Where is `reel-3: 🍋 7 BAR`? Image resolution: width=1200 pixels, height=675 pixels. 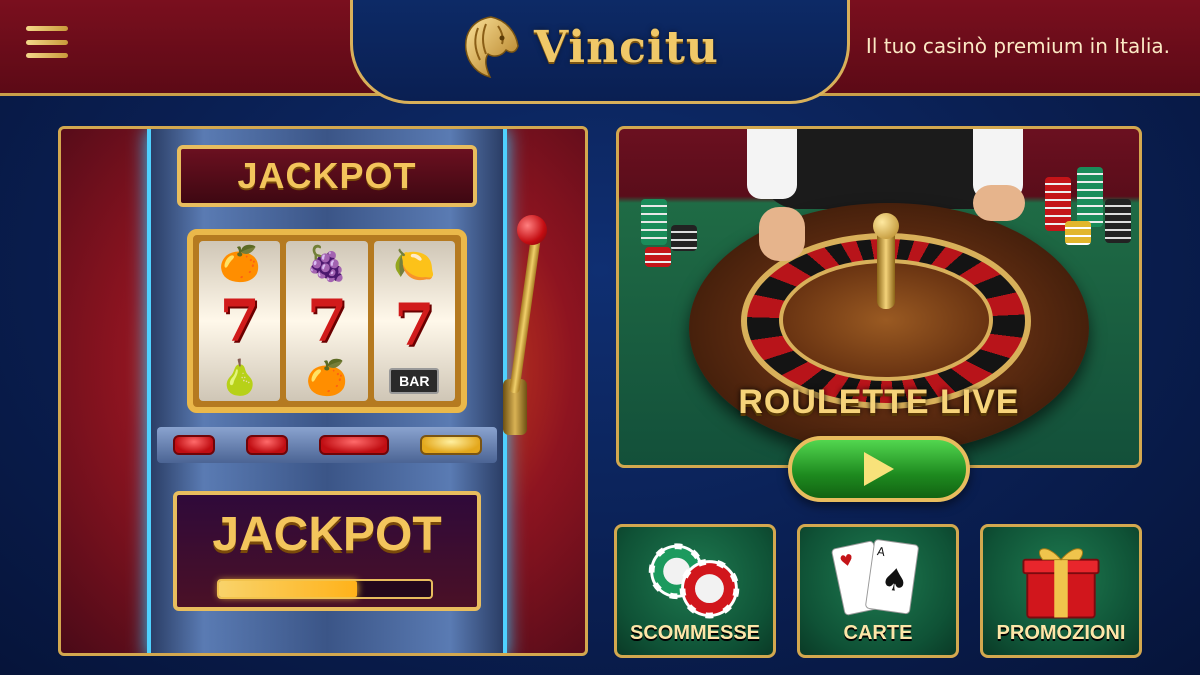 reel-3: 🍋 7 BAR is located at coordinates (414, 321).